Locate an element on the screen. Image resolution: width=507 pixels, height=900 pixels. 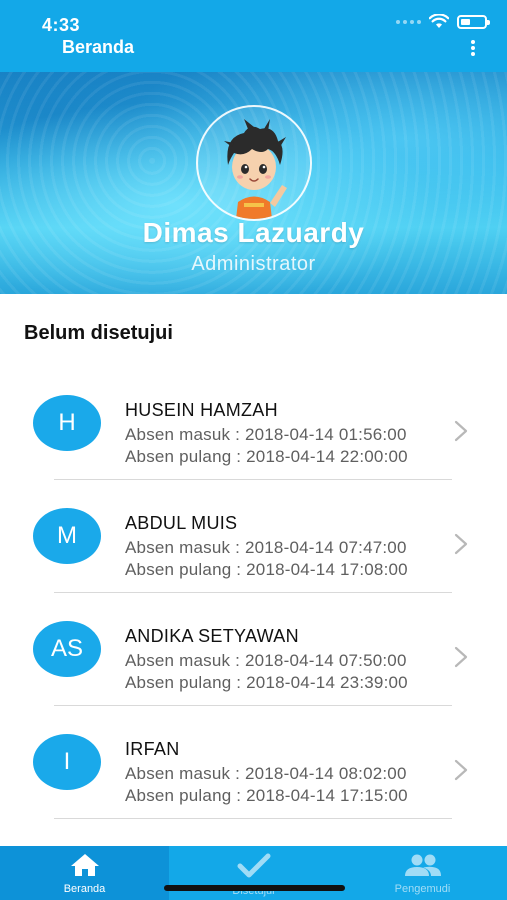
employee-name: HUSEIN HAMZAH is located at coordinates (201, 410).